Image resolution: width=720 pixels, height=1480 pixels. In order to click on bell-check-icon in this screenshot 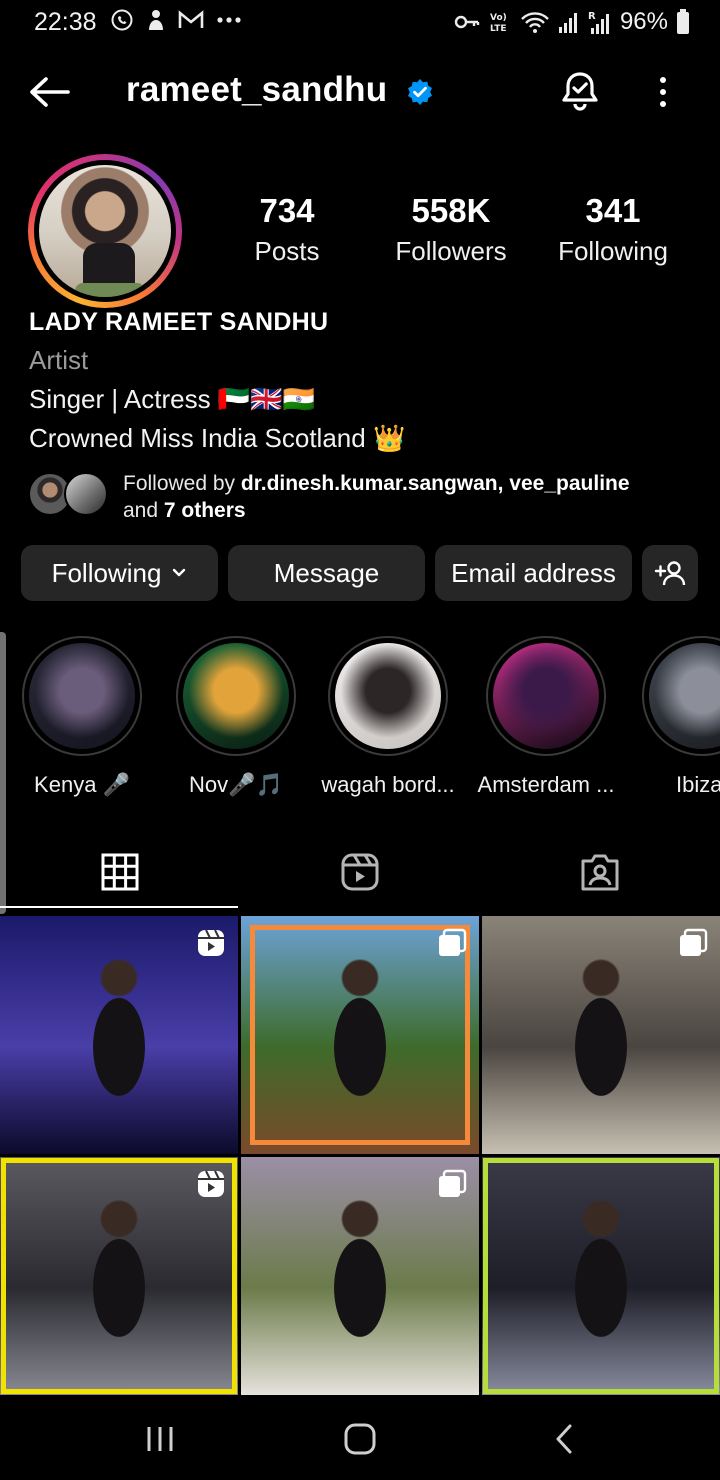, I will do `click(580, 91)`.